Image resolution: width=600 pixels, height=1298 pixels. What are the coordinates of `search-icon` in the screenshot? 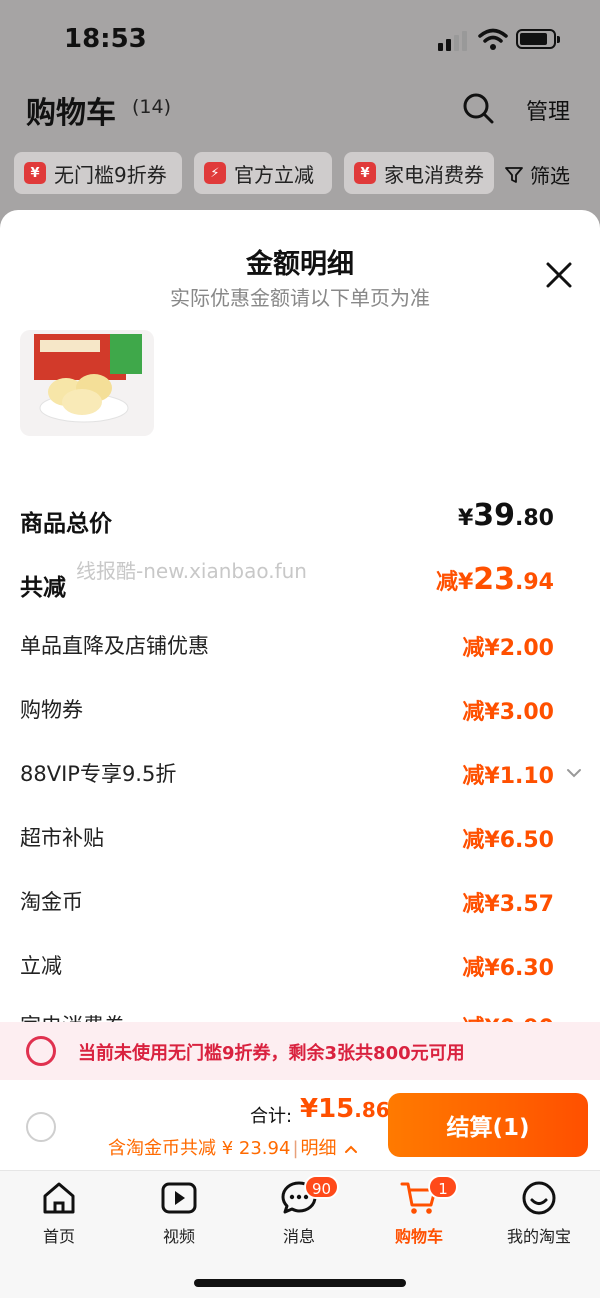 It's located at (478, 108).